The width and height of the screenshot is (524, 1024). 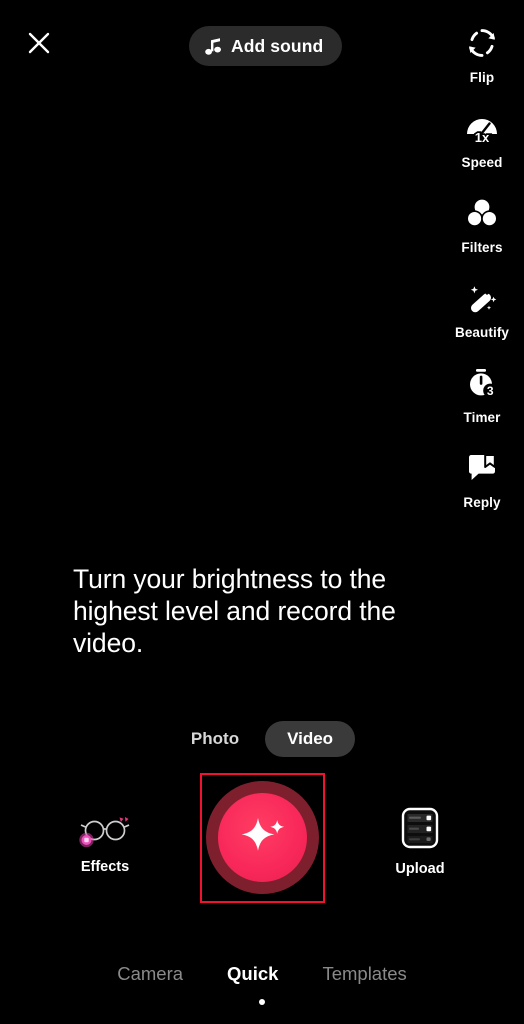 What do you see at coordinates (482, 77) in the screenshot?
I see `tool-flip-label: Flip` at bounding box center [482, 77].